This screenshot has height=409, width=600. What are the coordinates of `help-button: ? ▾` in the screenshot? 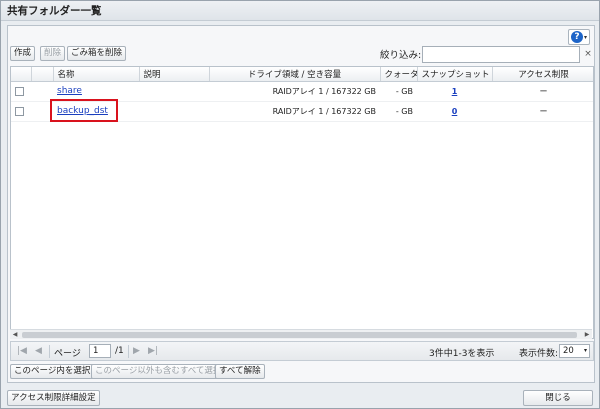 It's located at (579, 37).